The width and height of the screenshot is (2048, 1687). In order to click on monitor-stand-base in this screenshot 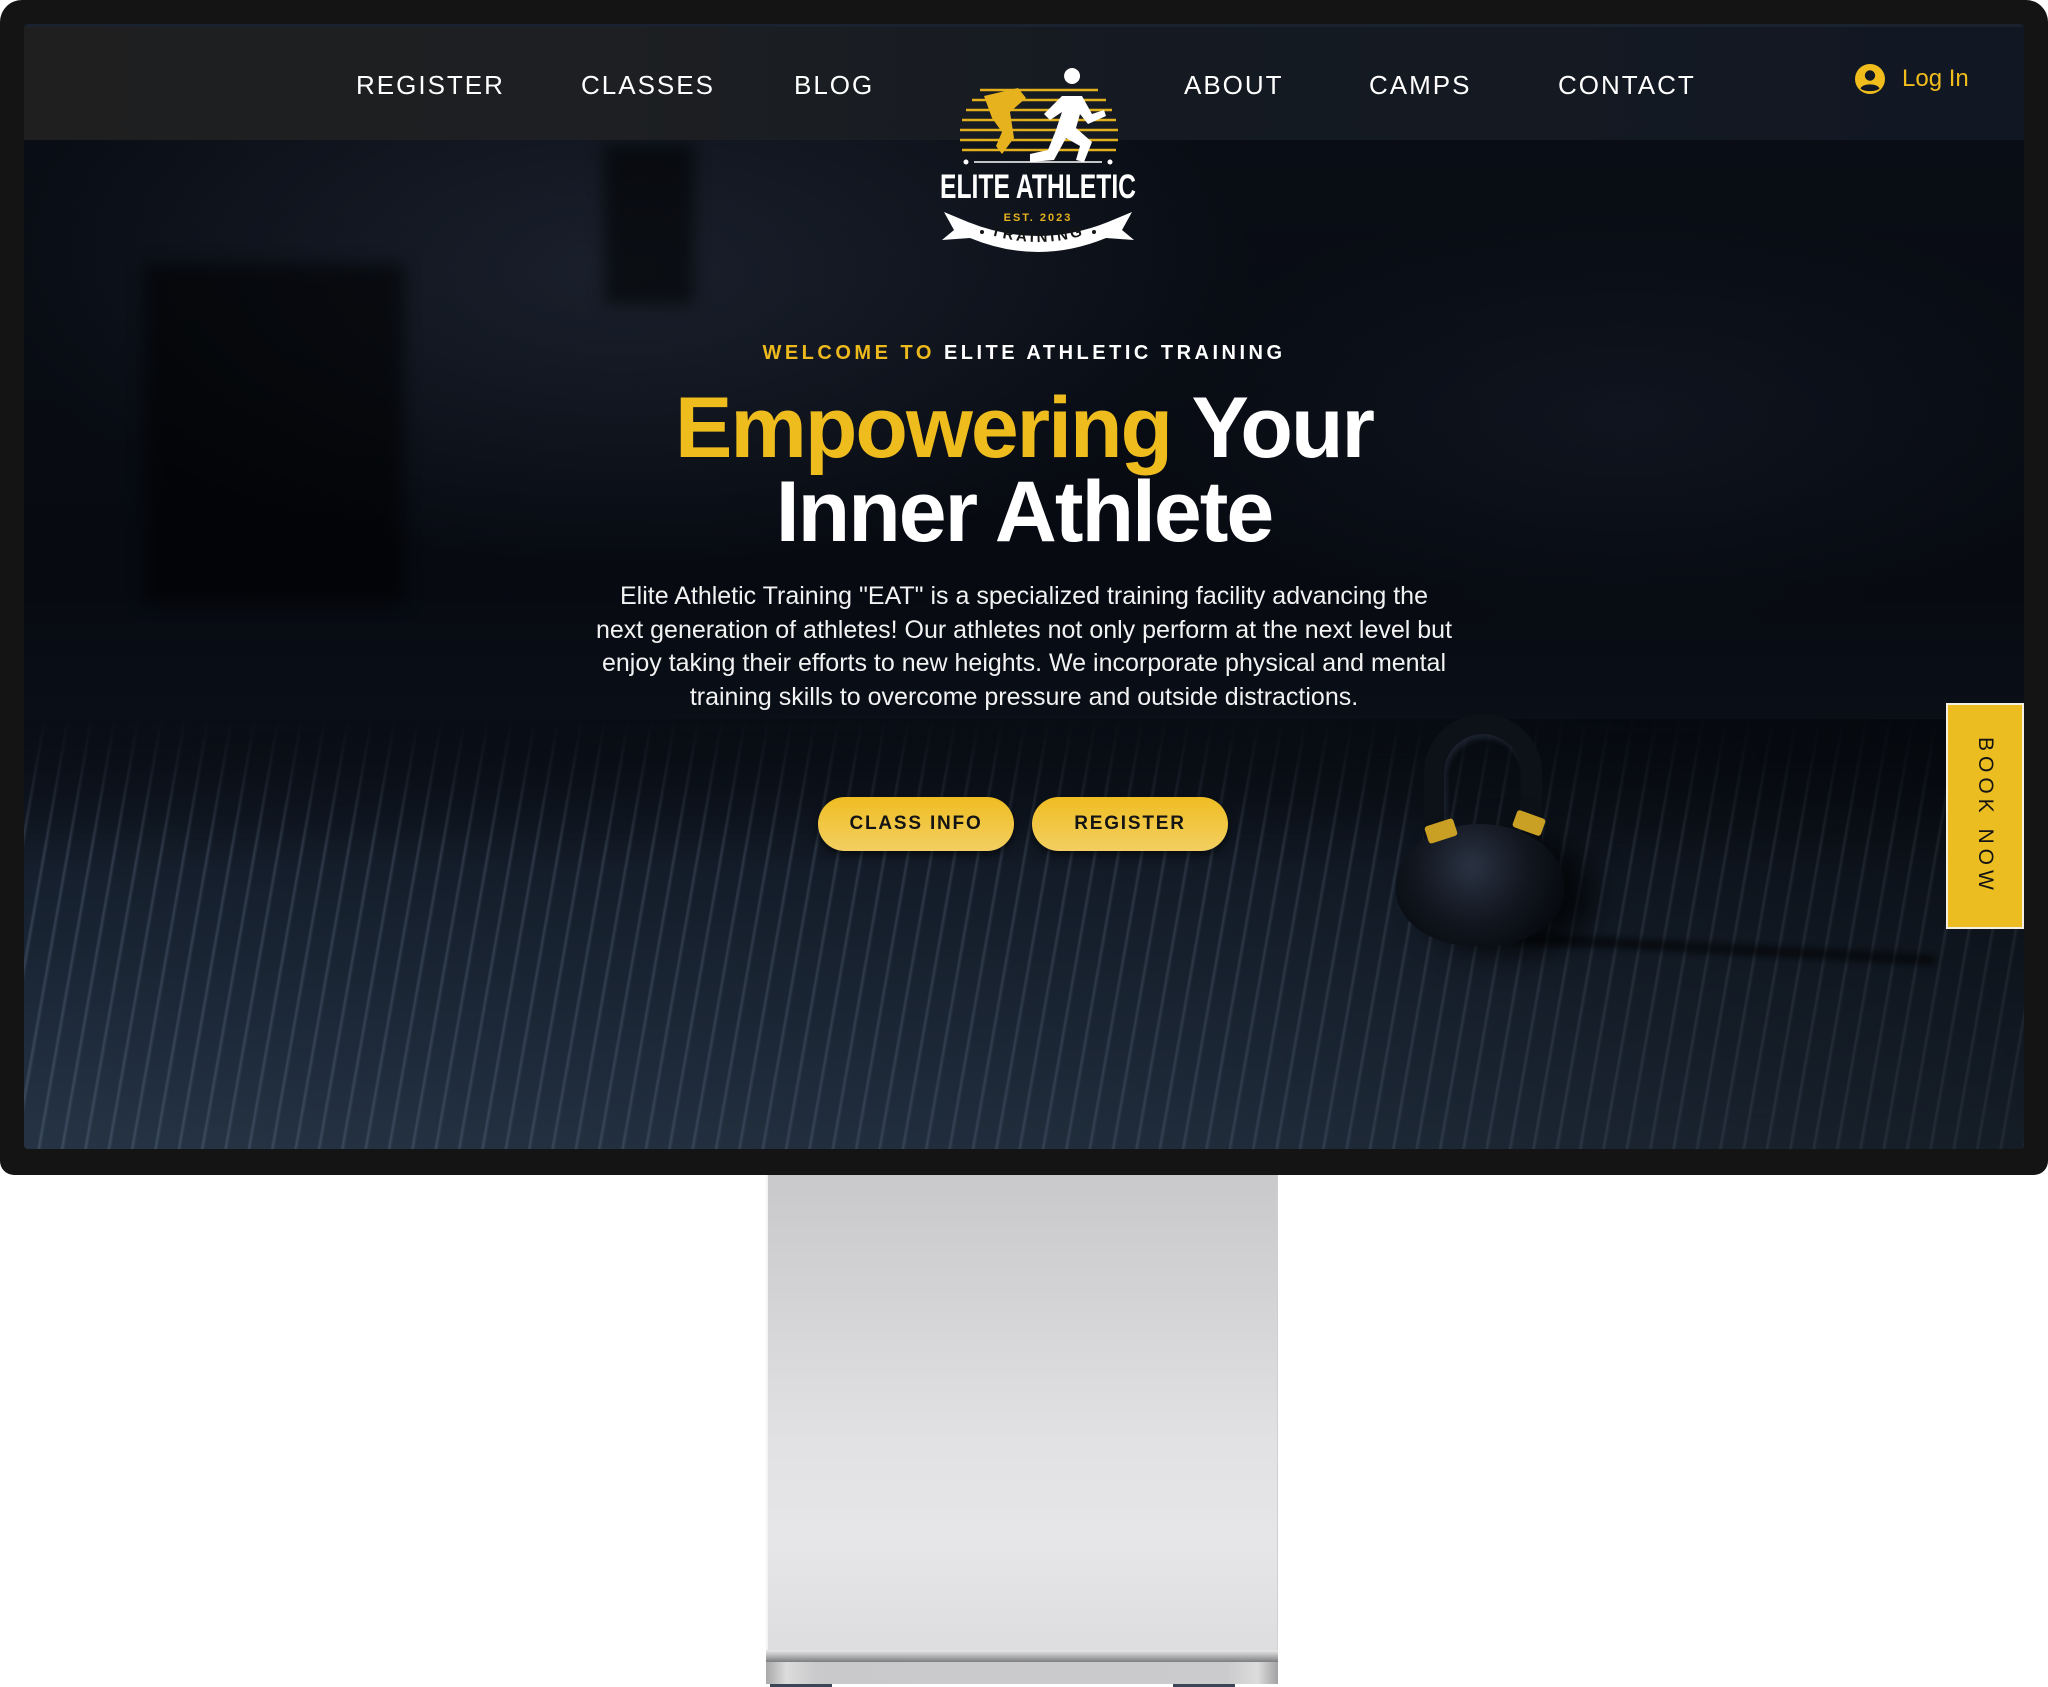, I will do `click(1022, 1673)`.